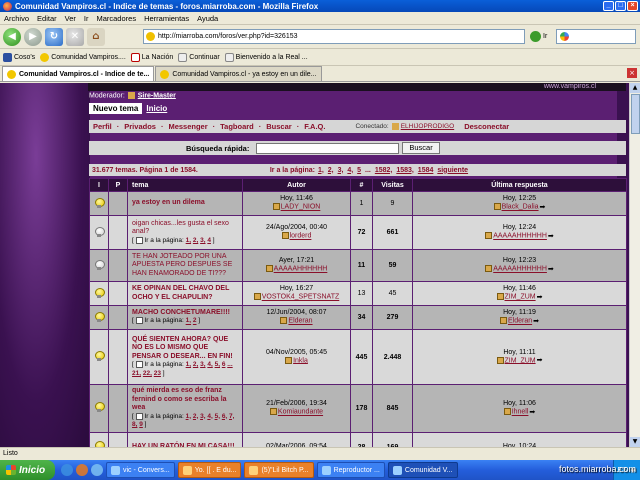 This screenshot has height=480, width=640. Describe the element at coordinates (187, 126) in the screenshot. I see `nav-messenger: Messenger` at that location.